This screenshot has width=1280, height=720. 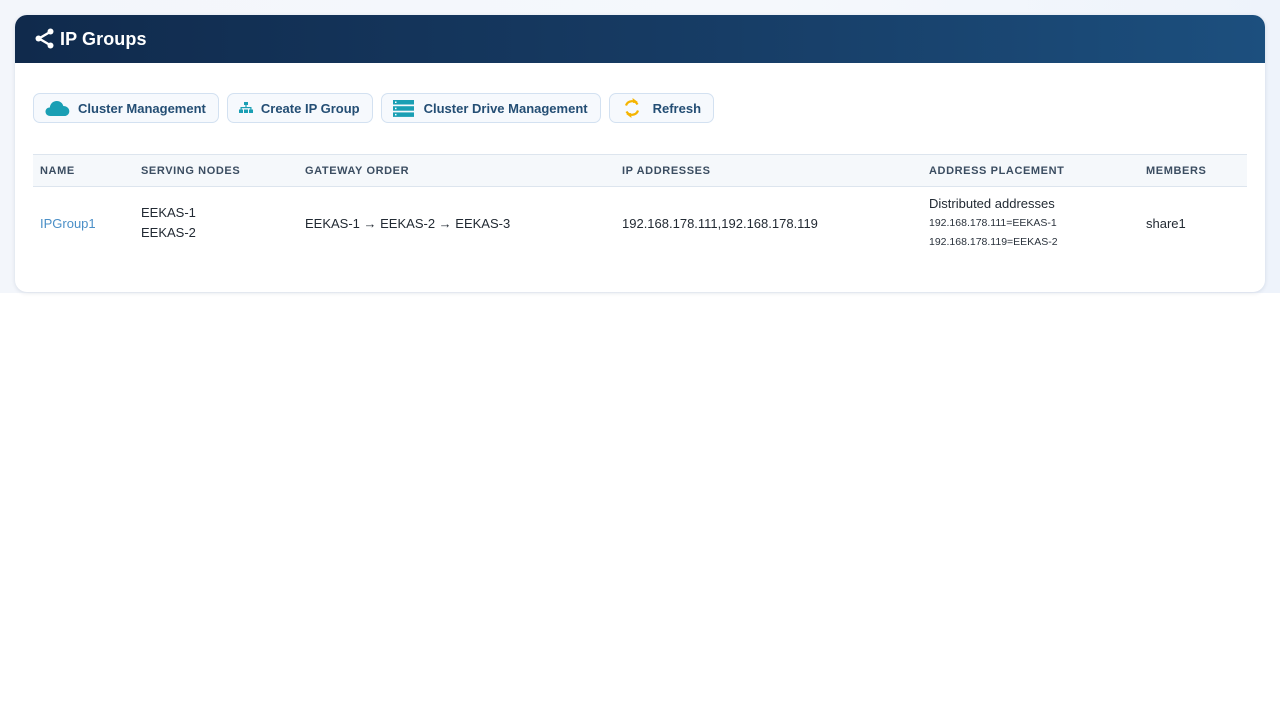 What do you see at coordinates (720, 223) in the screenshot?
I see `cell-ip-addresses: 192.168.178.111,192.168.178.119` at bounding box center [720, 223].